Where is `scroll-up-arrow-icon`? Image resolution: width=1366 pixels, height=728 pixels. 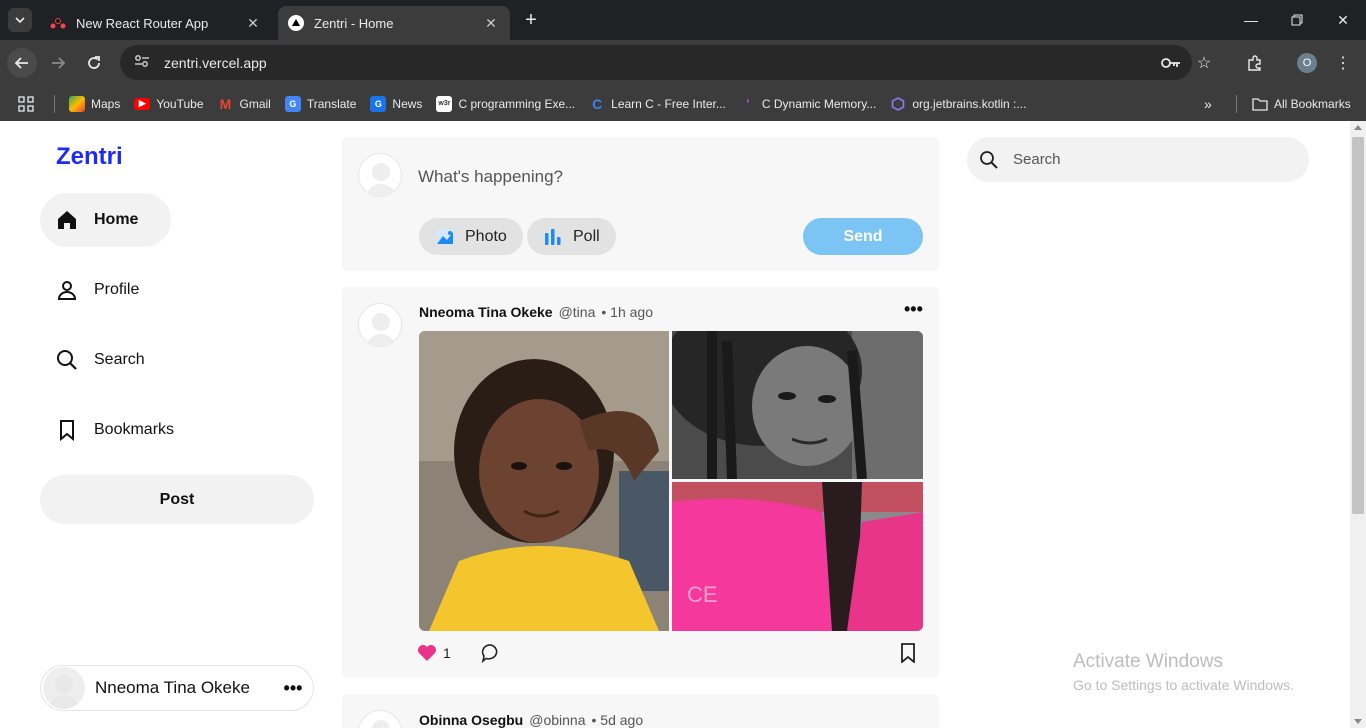 scroll-up-arrow-icon is located at coordinates (1358, 127).